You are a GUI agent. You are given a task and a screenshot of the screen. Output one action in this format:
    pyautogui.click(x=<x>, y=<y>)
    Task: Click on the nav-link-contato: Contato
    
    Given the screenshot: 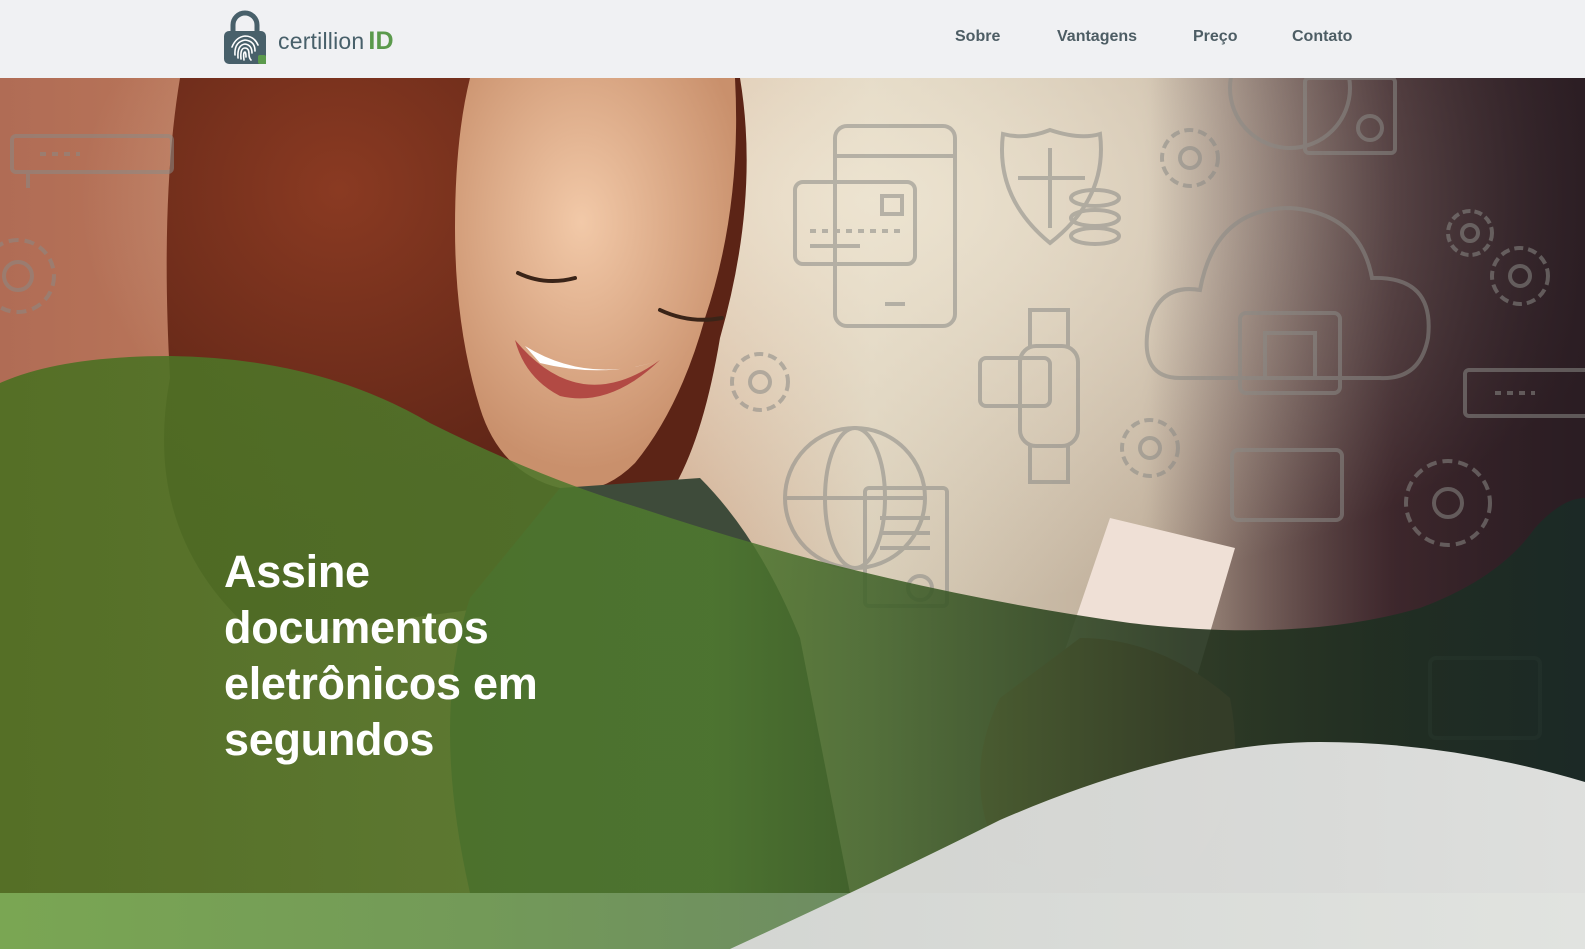 What is the action you would take?
    pyautogui.click(x=1322, y=37)
    